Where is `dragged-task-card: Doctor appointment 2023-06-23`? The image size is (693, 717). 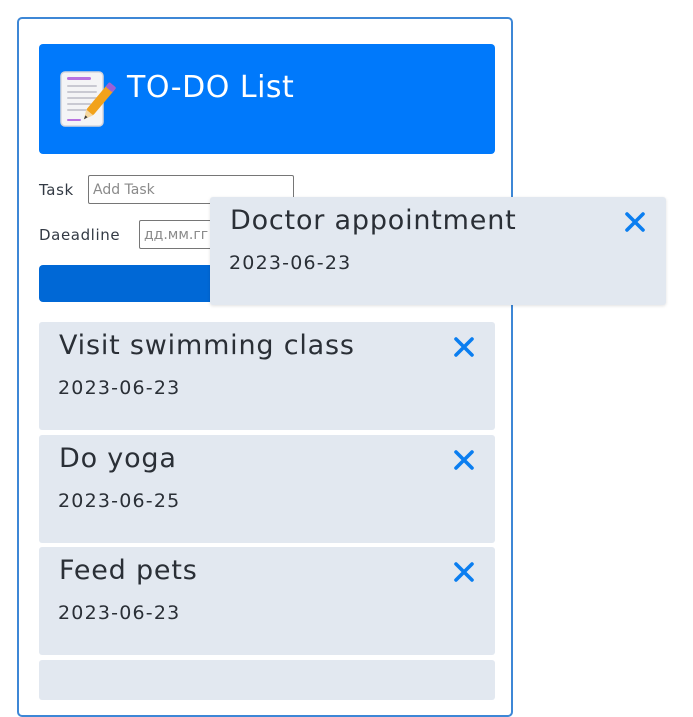 dragged-task-card: Doctor appointment 2023-06-23 is located at coordinates (438, 251).